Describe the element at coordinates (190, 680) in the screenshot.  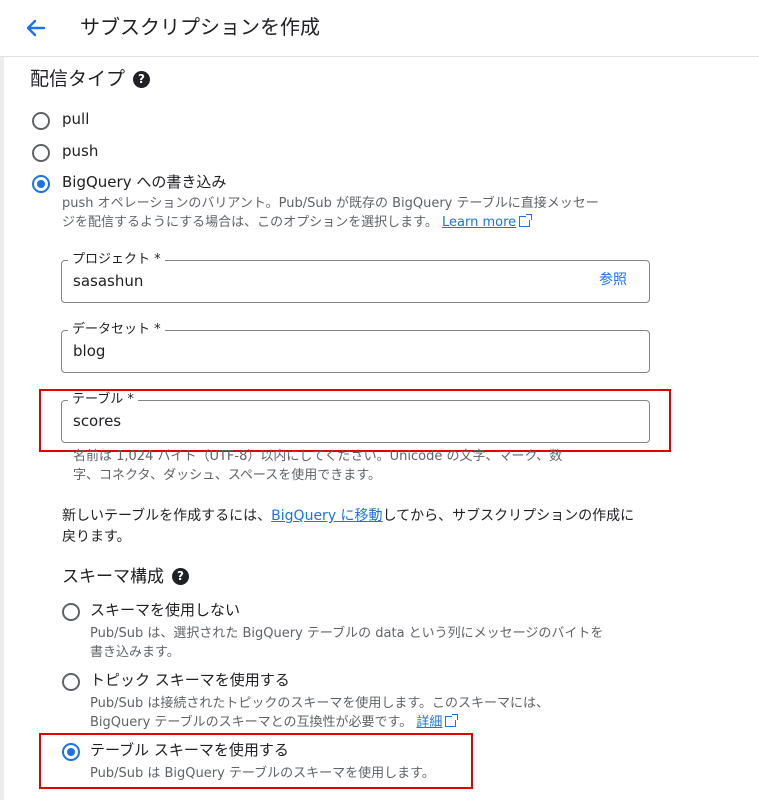
I see `radio-topic-schema-label: トピック スキーマを使用する` at that location.